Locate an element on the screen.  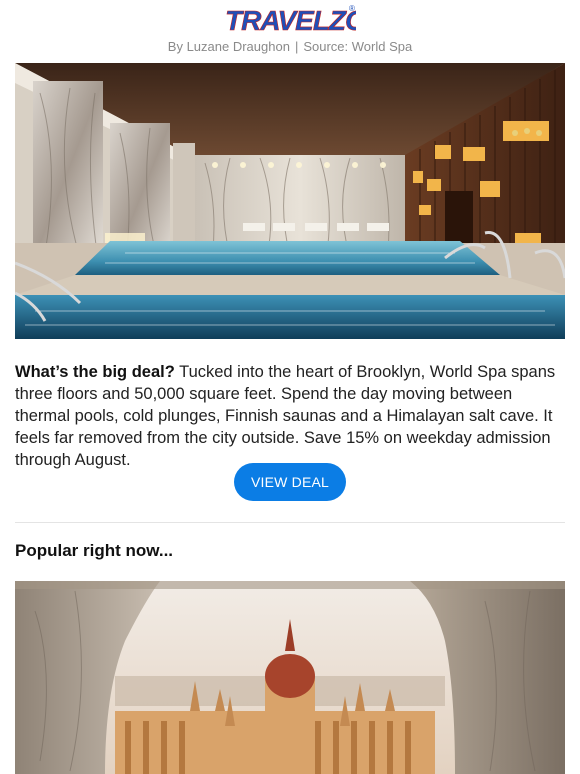
travelzoo-logo: TRAVELZOO ® is located at coordinates (290, 19).